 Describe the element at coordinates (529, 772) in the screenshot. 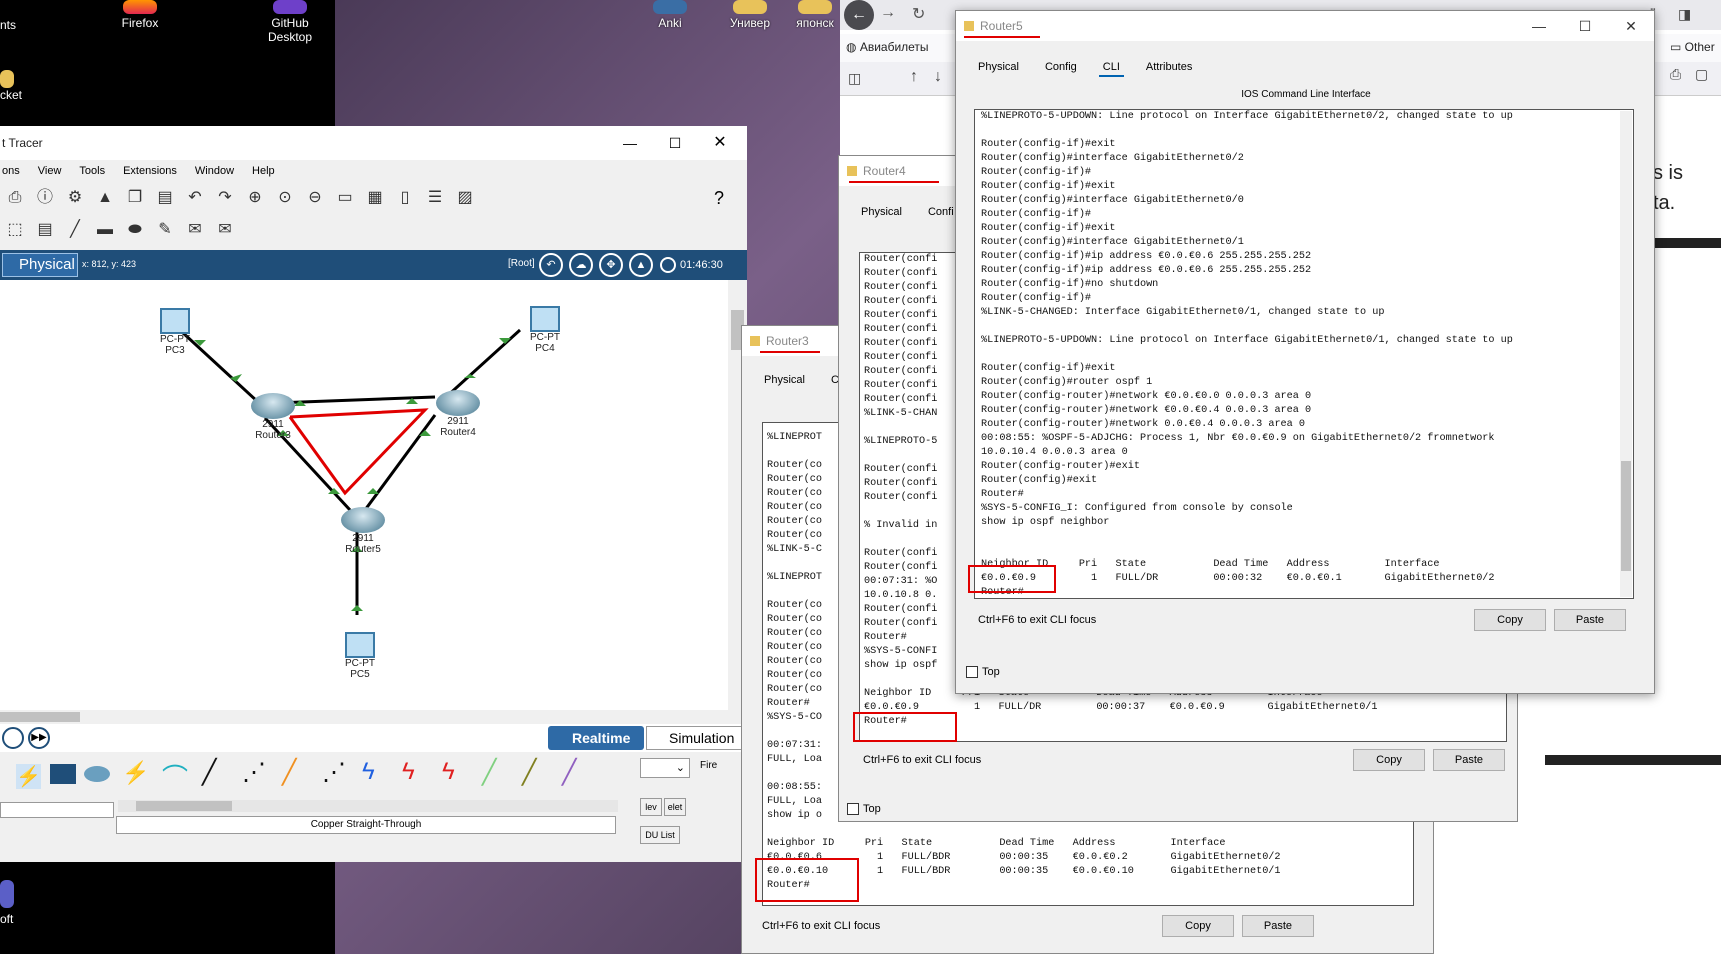

I see `iot-cable-icon: ╱` at that location.